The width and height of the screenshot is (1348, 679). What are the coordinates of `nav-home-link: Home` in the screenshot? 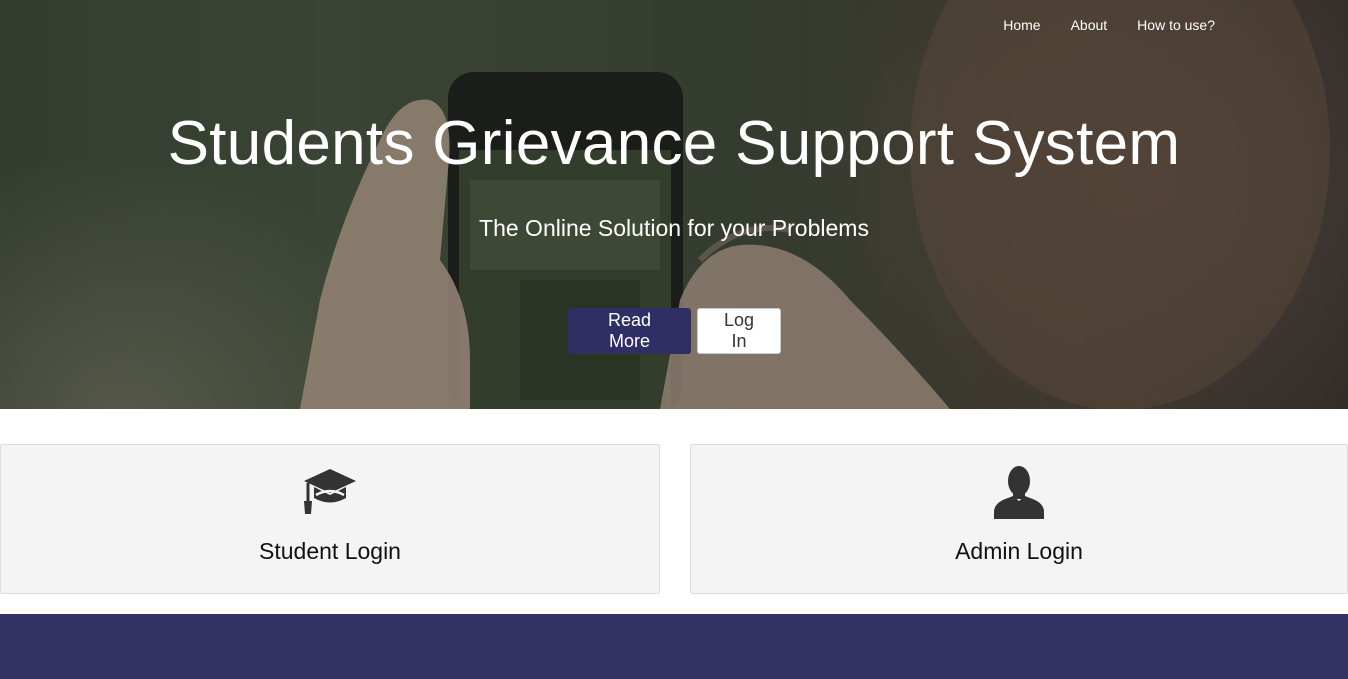 It's located at (1021, 25).